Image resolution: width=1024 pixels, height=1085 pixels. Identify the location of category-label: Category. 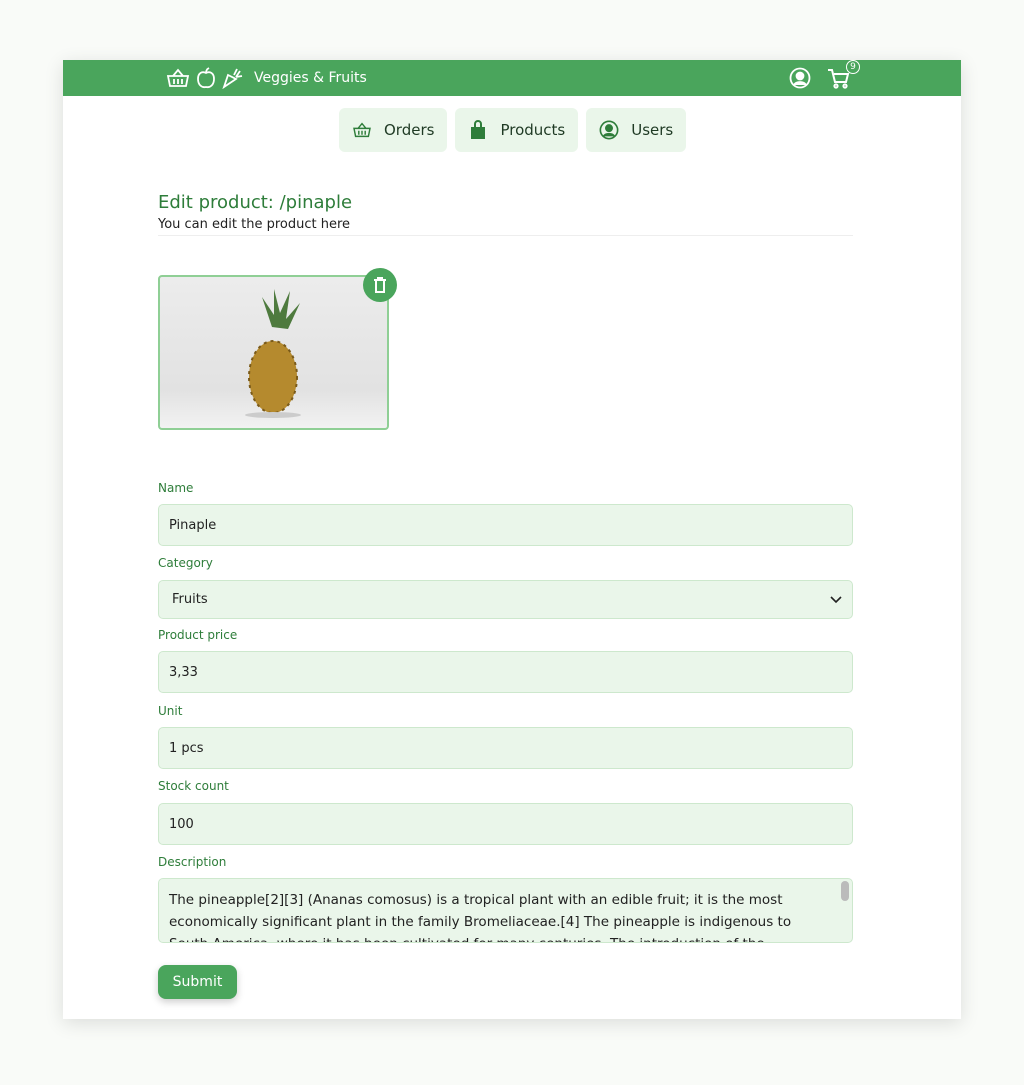
(185, 563).